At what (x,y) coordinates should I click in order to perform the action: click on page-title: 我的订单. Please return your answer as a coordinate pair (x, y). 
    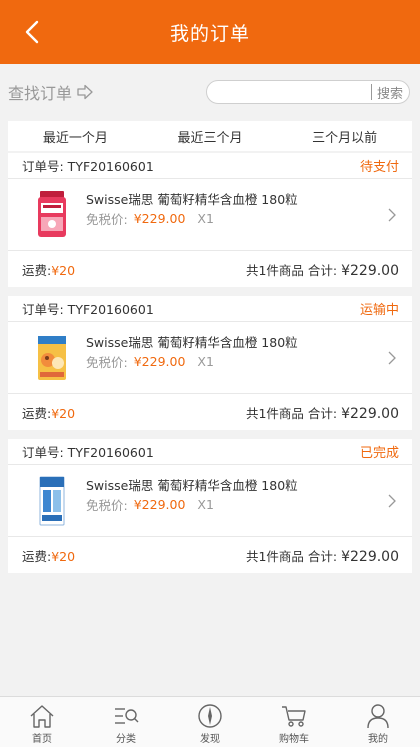
    Looking at the image, I should click on (209, 33).